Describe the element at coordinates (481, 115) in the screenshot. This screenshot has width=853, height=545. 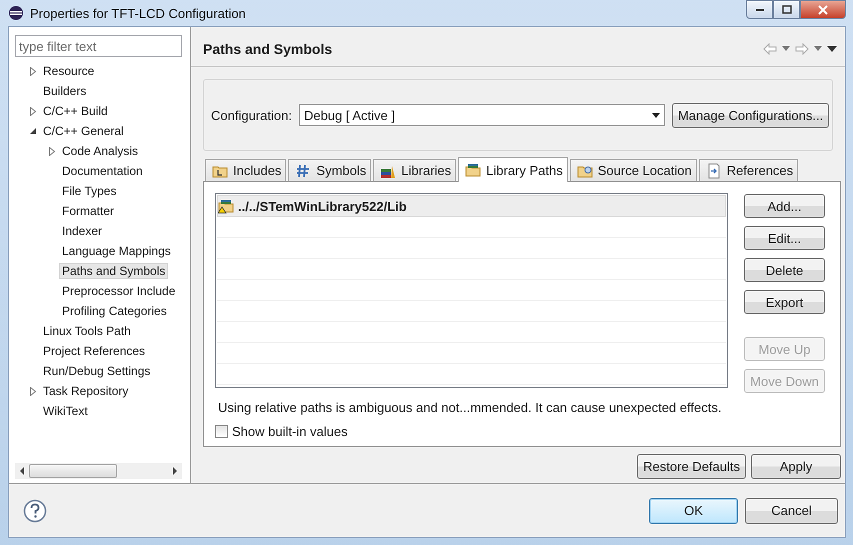
I see `configuration-dropdown: Debug [ Active ]` at that location.